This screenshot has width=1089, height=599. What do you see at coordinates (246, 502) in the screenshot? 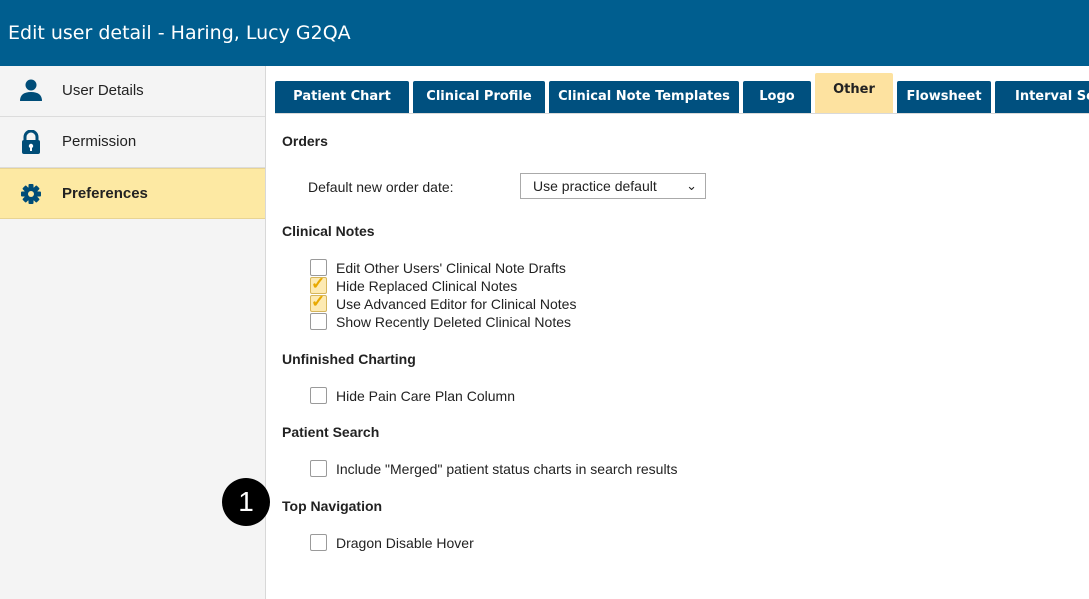
I see `callout-badge: 1` at bounding box center [246, 502].